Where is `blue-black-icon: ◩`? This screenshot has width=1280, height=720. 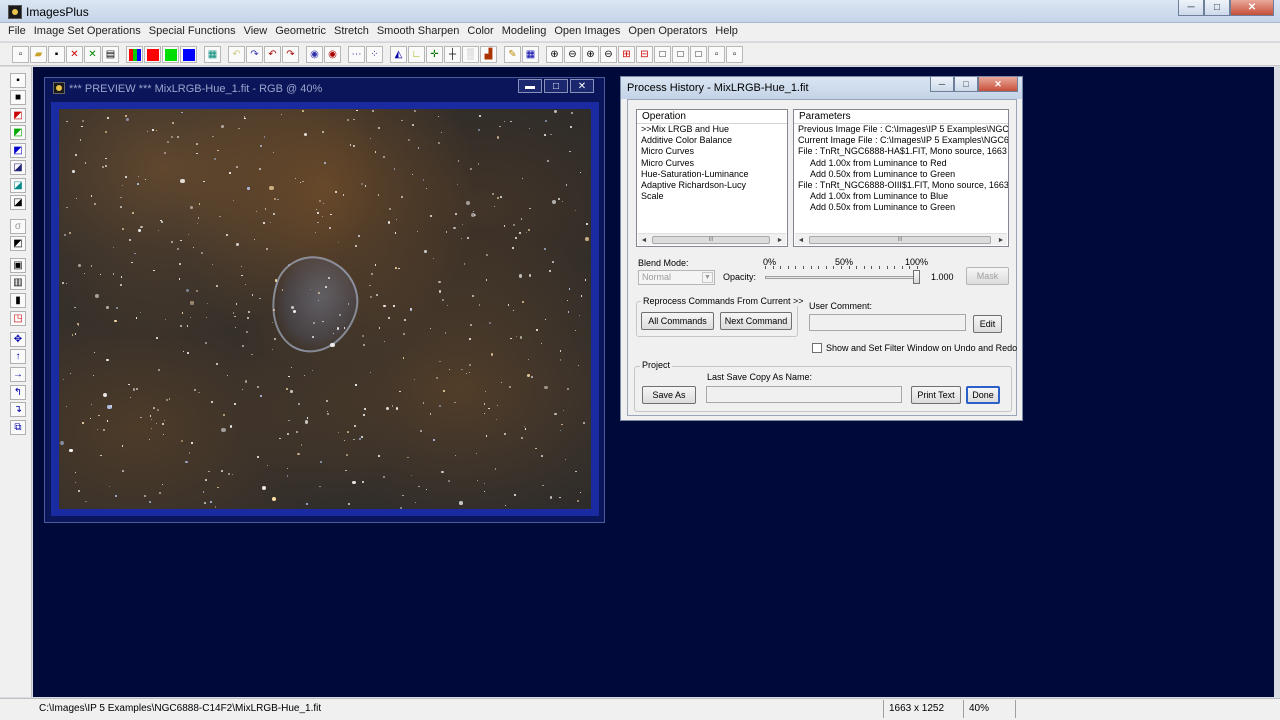 blue-black-icon: ◩ is located at coordinates (18, 150).